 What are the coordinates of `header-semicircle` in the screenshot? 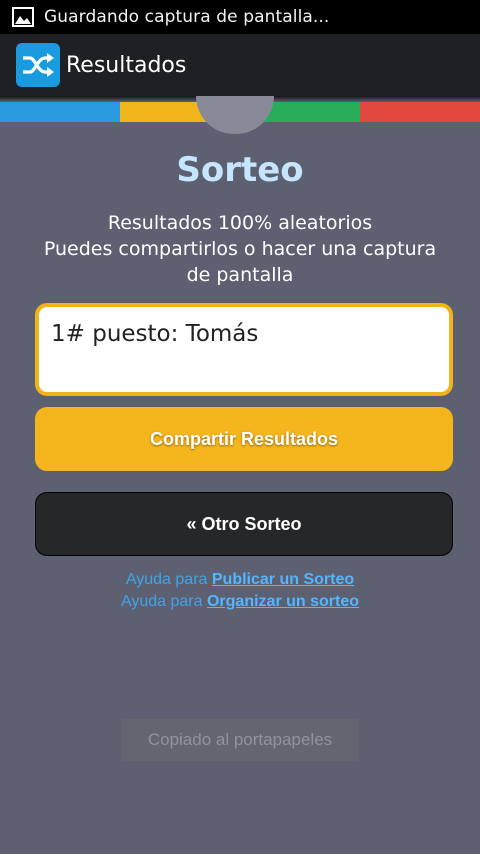 It's located at (235, 115).